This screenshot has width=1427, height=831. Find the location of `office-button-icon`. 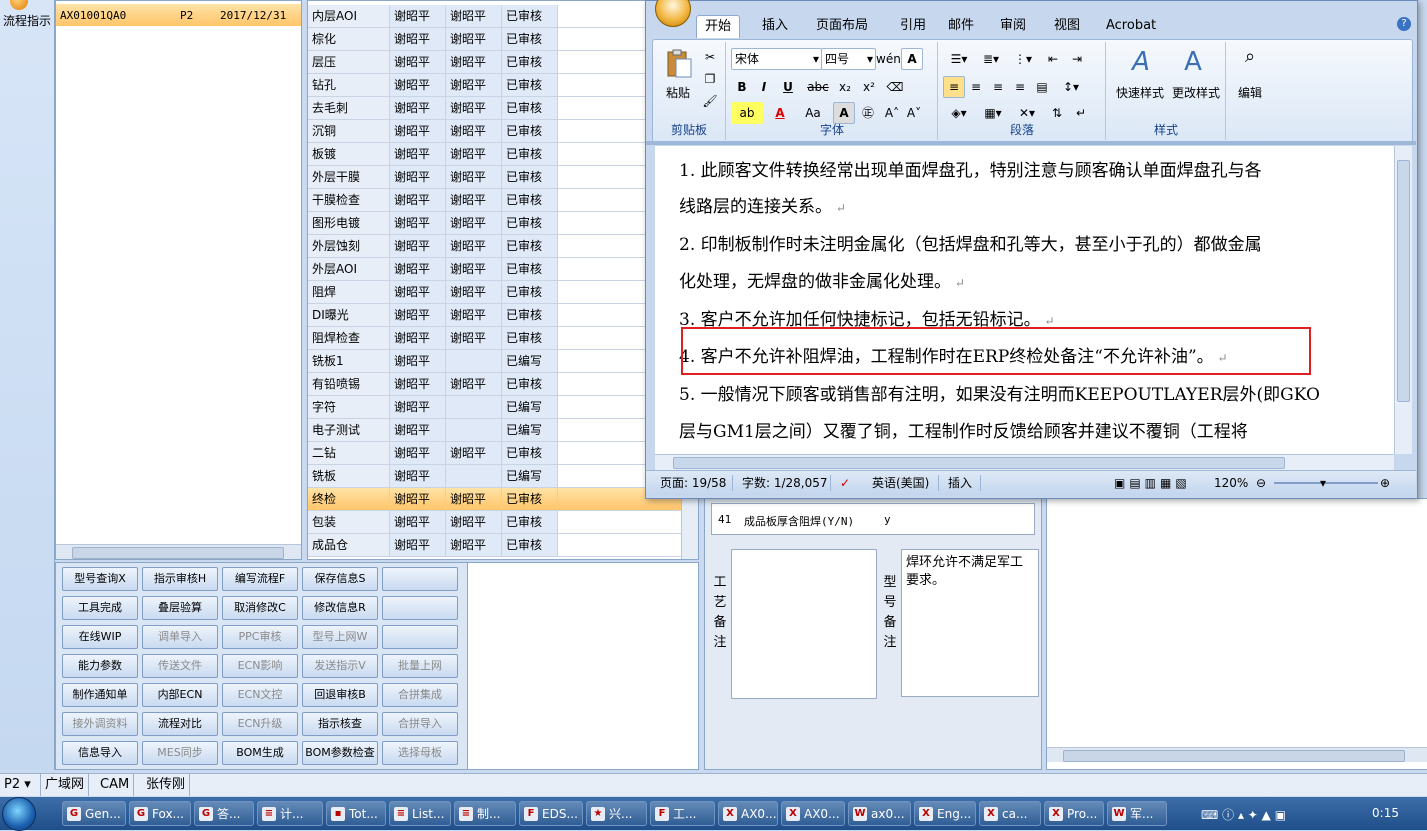

office-button-icon is located at coordinates (673, 13).